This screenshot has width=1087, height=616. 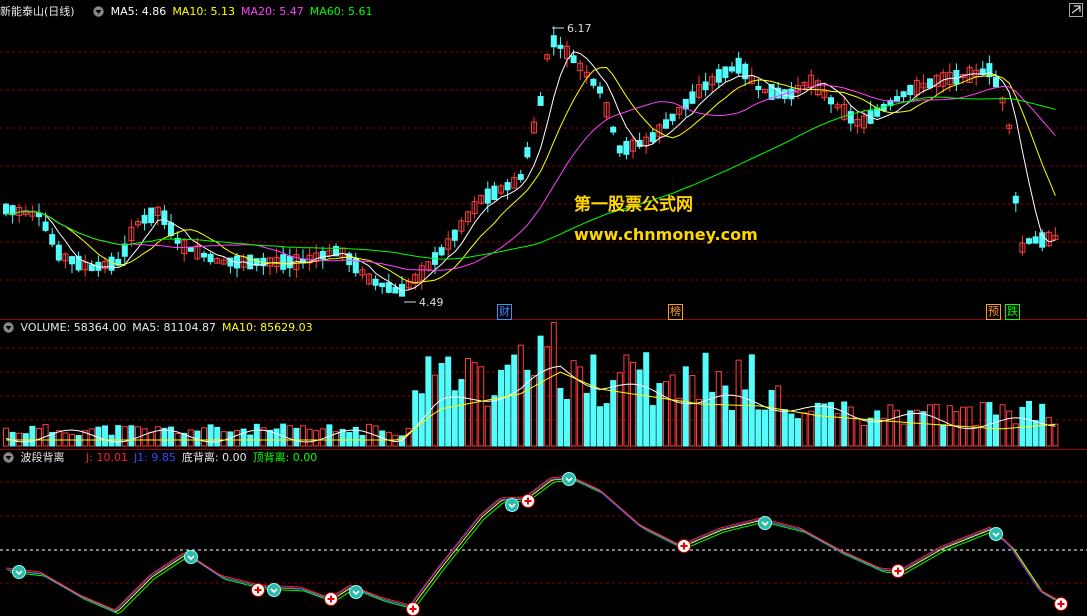 I want to click on ma-legend-item-1: MA10: 5.13, so click(x=204, y=11).